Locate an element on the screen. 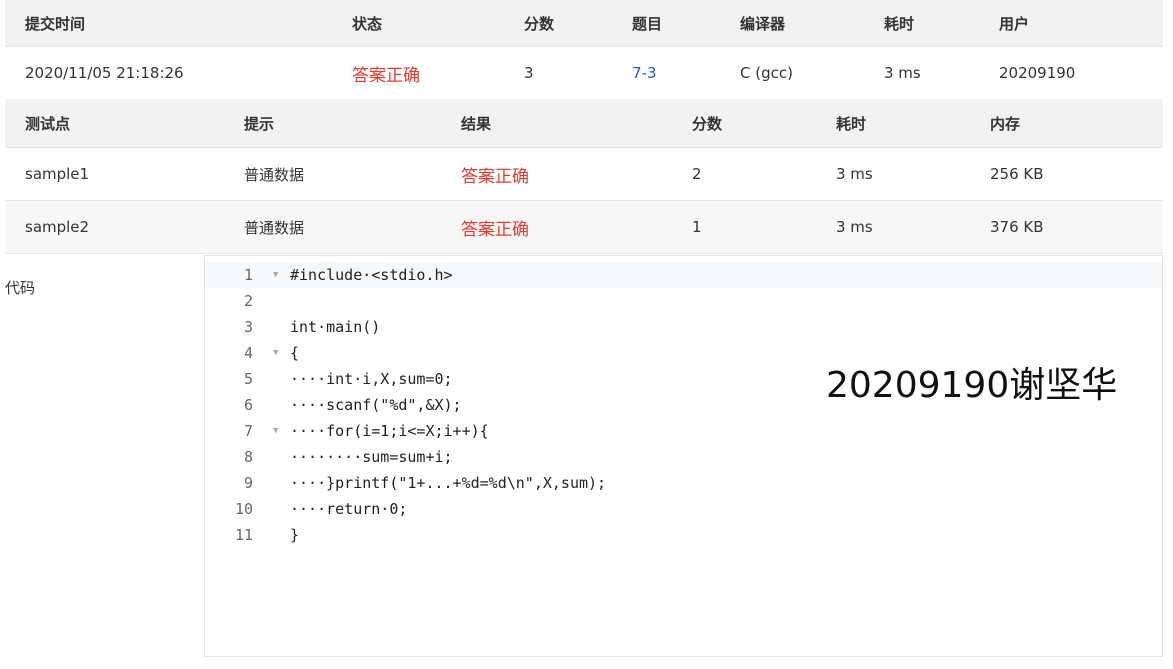  testcase-name: sample2 is located at coordinates (57, 227).